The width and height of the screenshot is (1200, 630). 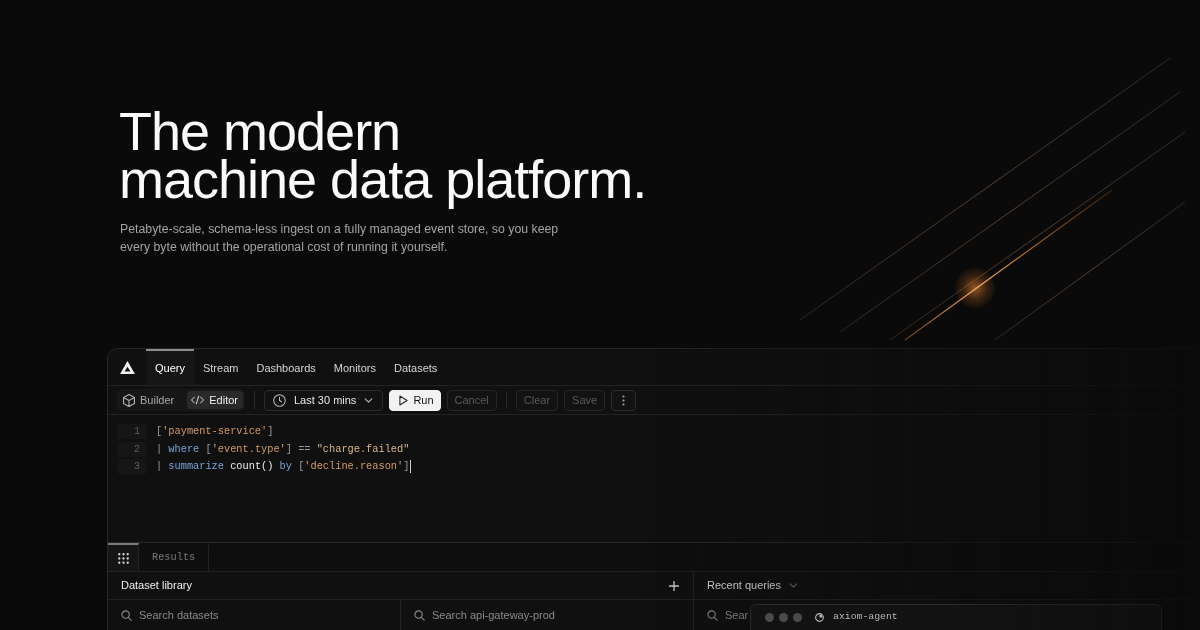 What do you see at coordinates (532, 615) in the screenshot?
I see `search-field: Search api-gateway-prod` at bounding box center [532, 615].